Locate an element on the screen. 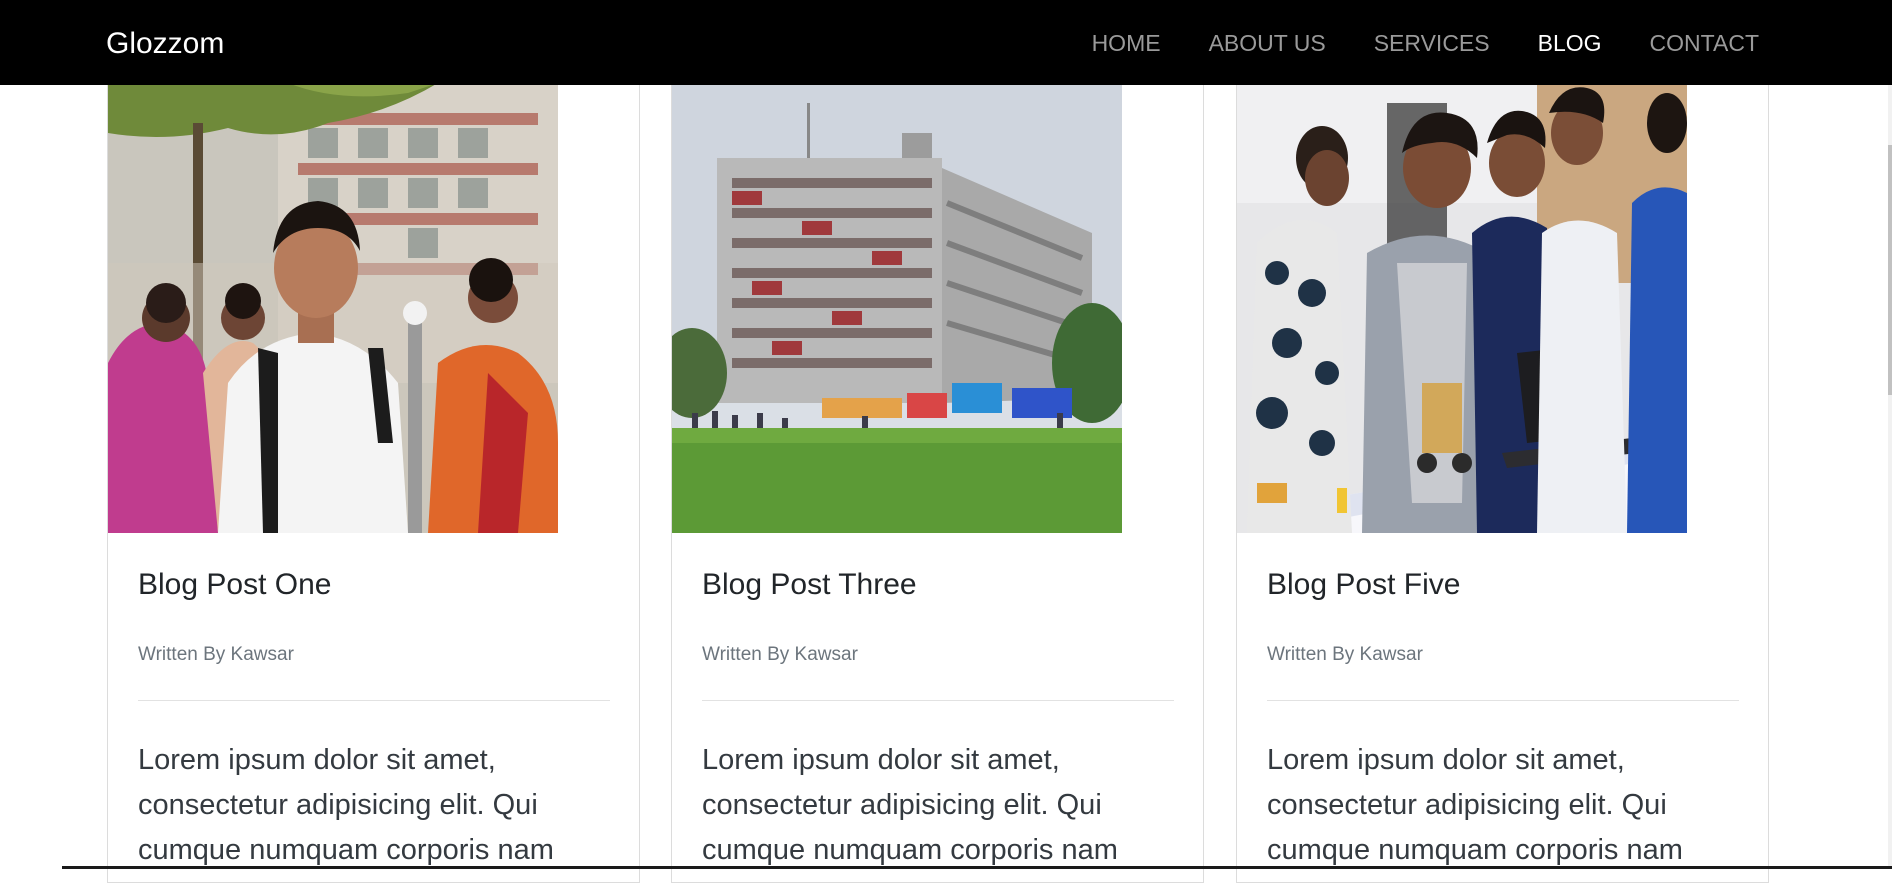  card-title: Blog Post One is located at coordinates (234, 585).